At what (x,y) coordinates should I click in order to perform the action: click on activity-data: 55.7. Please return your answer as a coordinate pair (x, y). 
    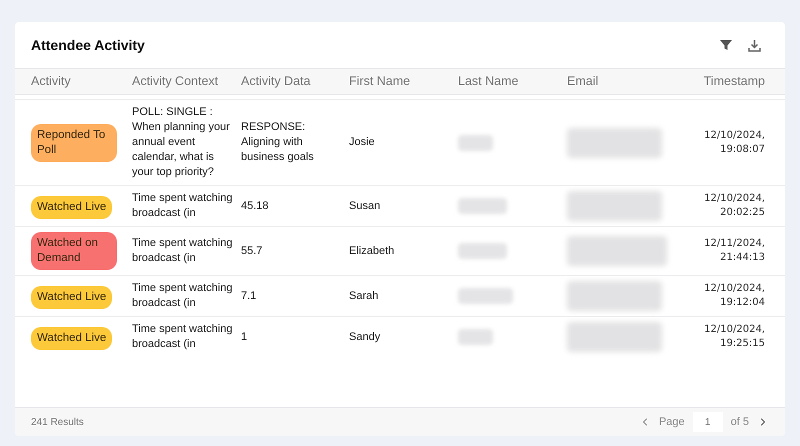
    Looking at the image, I should click on (252, 251).